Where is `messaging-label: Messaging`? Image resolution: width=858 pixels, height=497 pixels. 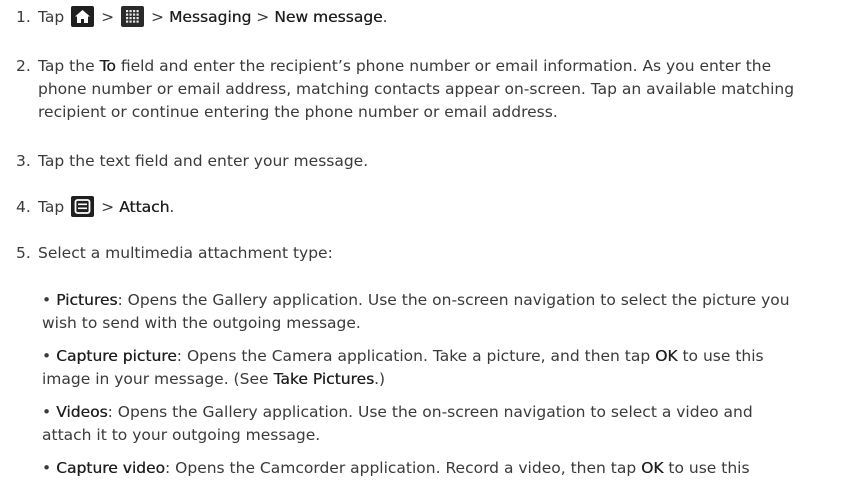 messaging-label: Messaging is located at coordinates (210, 17).